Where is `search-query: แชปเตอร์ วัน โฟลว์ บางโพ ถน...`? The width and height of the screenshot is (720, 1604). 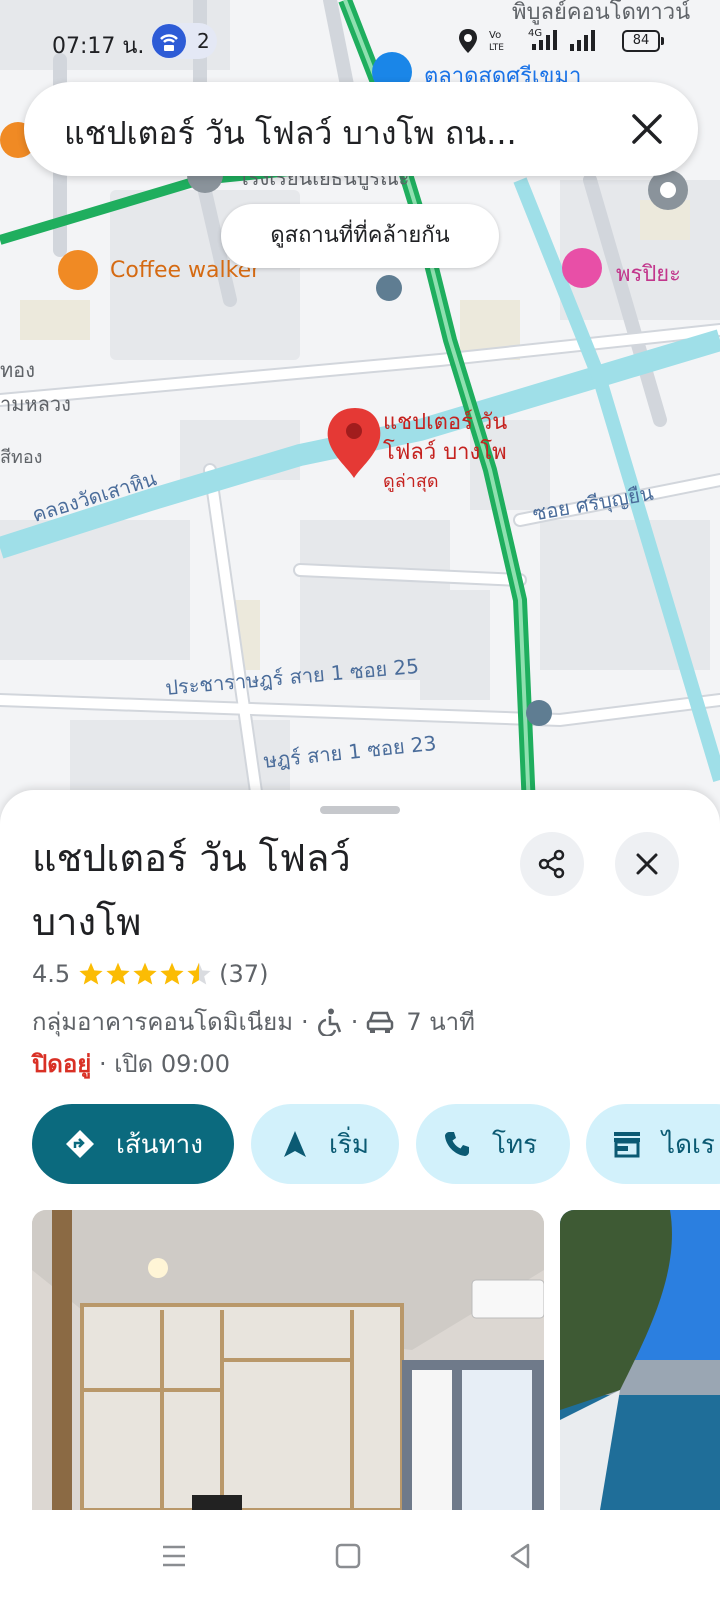
search-query: แชปเตอร์ วัน โฟลว์ บางโพ ถน... is located at coordinates (290, 133).